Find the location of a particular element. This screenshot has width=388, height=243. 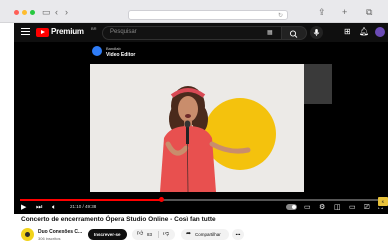

back-icon: ‹ is located at coordinates (56, 12).